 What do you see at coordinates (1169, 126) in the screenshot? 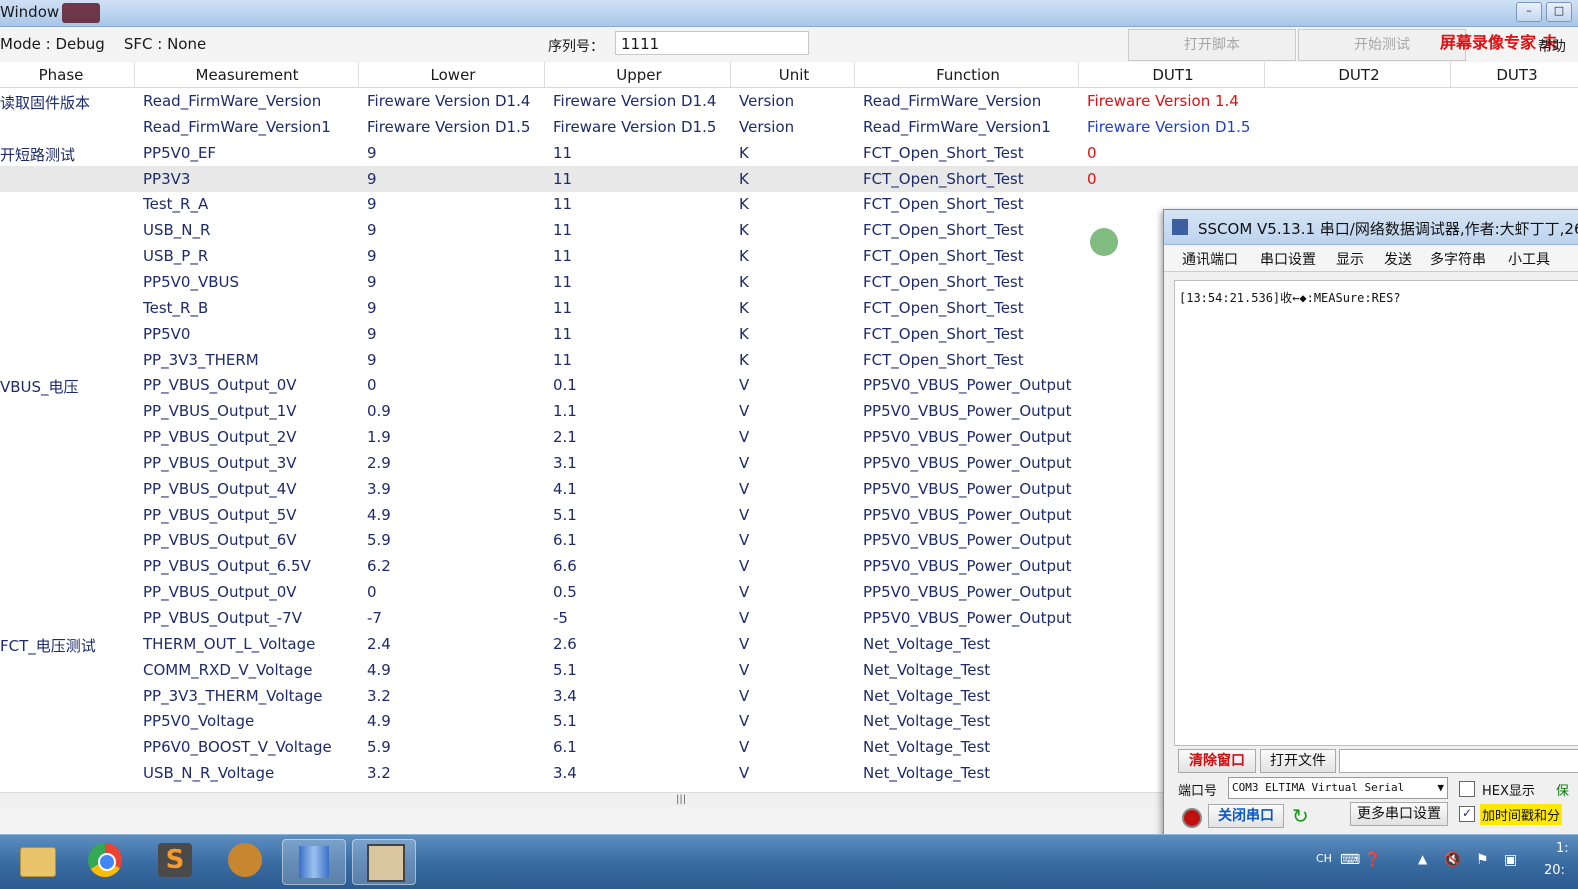
I see `cell-dut1: Fireware Version D1.5` at bounding box center [1169, 126].